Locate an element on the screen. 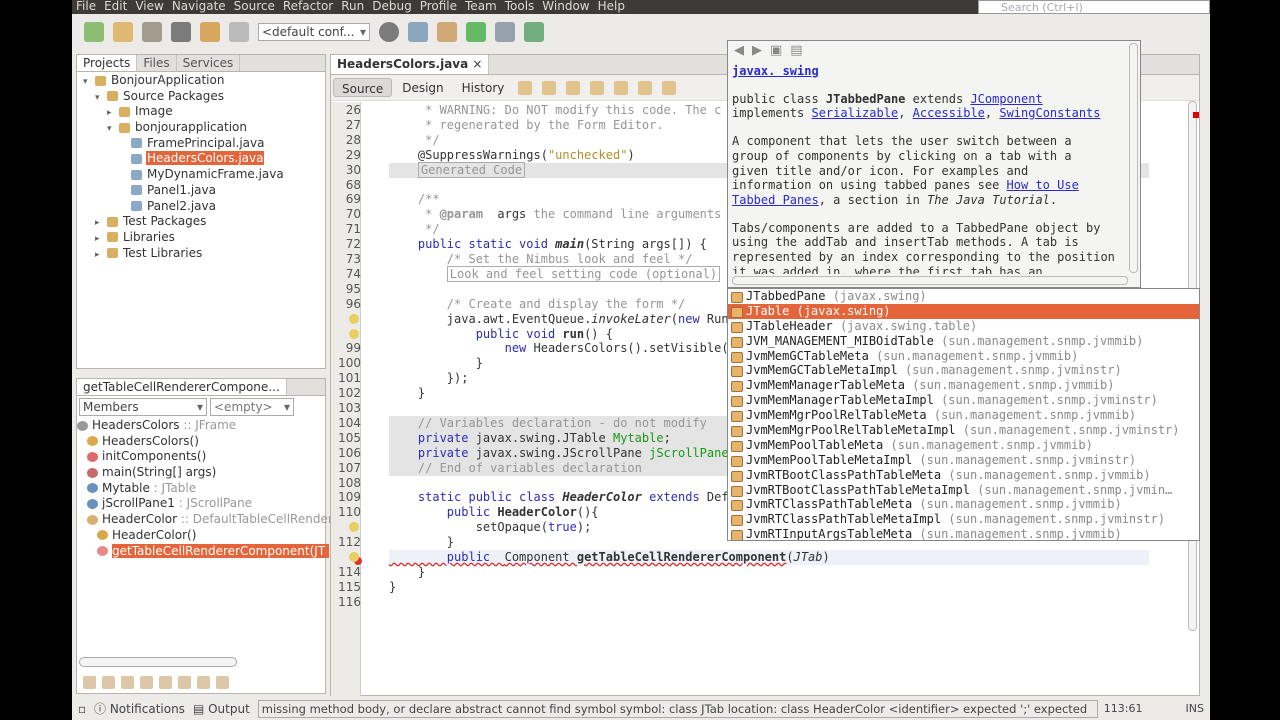 The image size is (1280, 720). build-icon is located at coordinates (418, 32).